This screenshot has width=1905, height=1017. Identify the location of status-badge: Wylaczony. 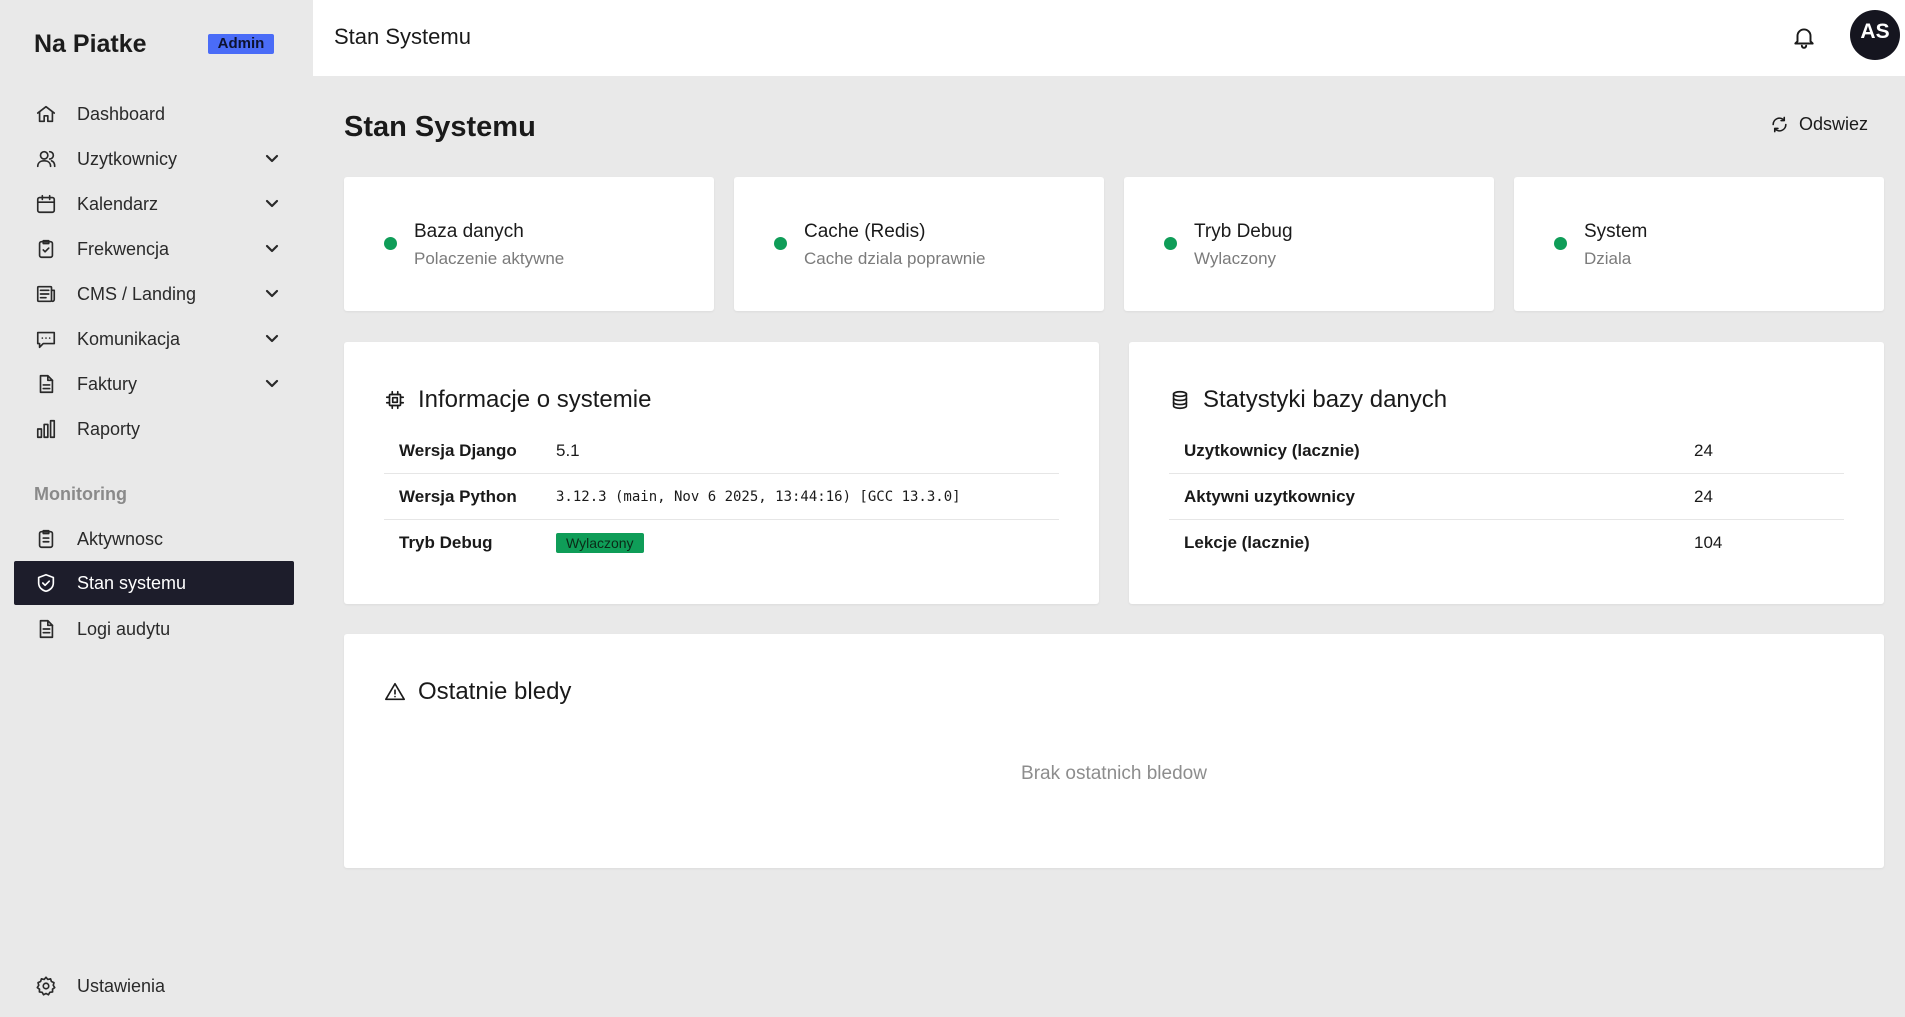
(600, 543).